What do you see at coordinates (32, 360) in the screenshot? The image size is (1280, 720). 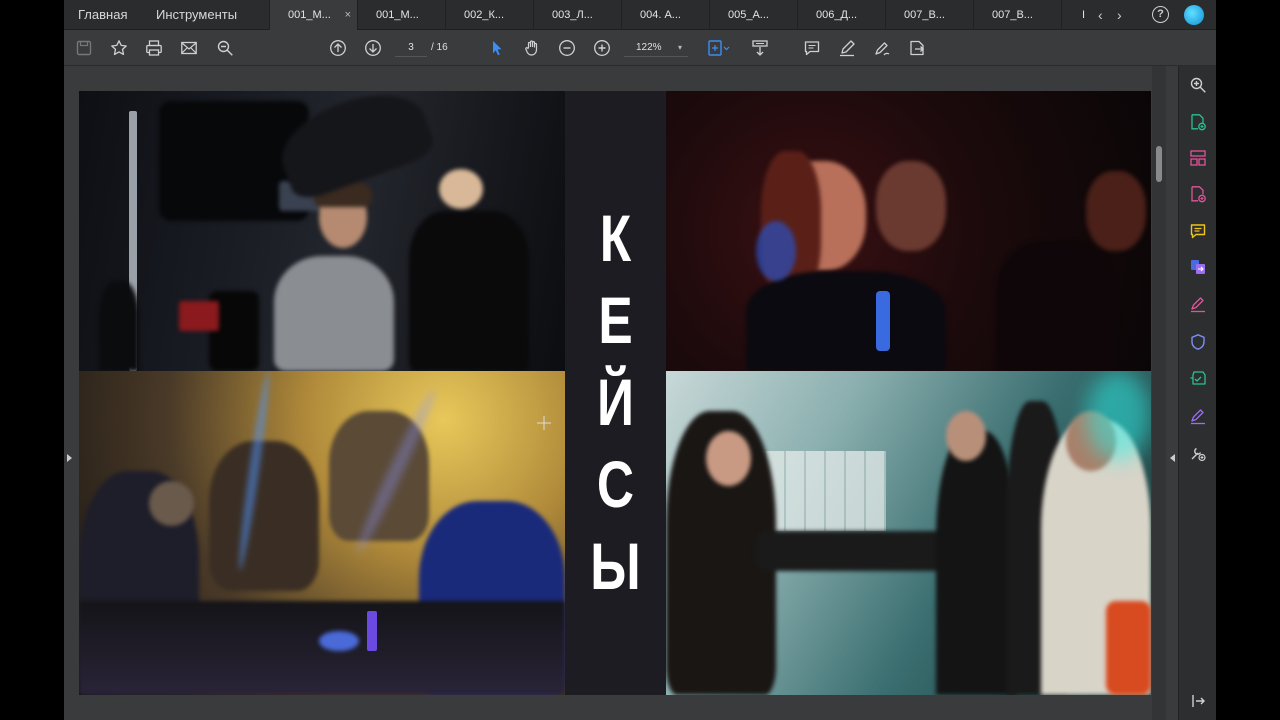 I see `letterbox-left` at bounding box center [32, 360].